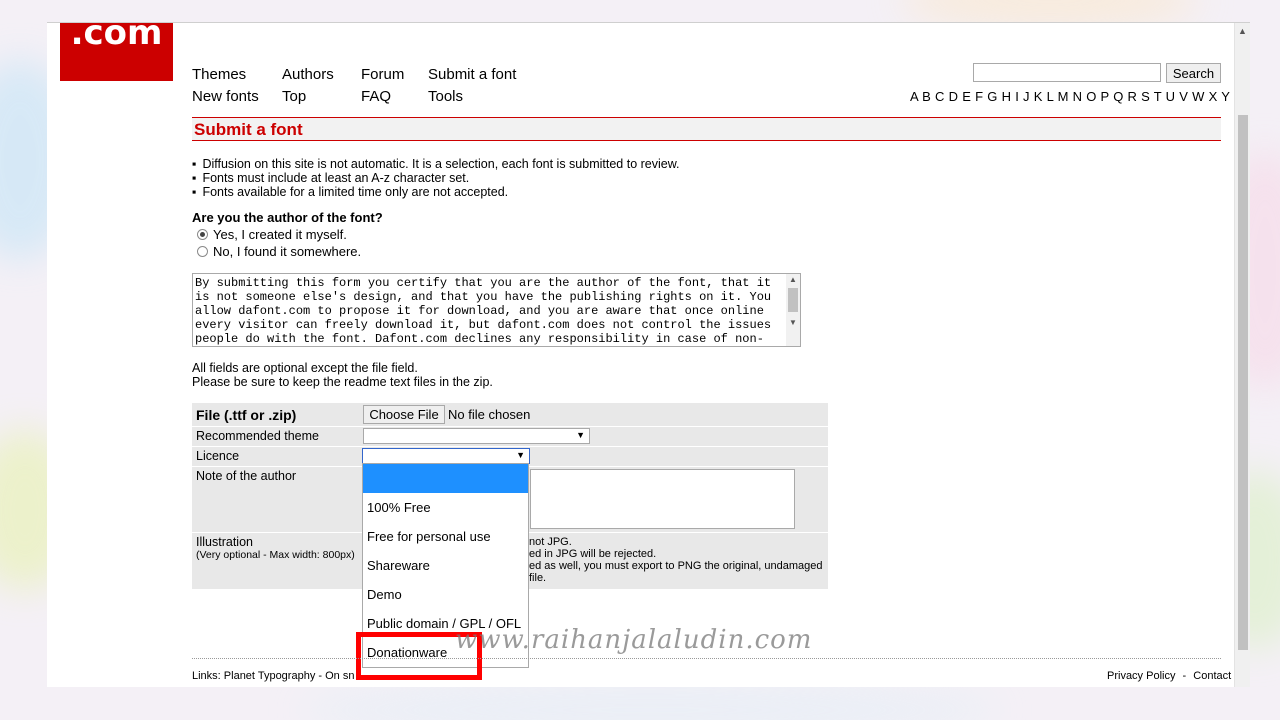  Describe the element at coordinates (1067, 72) in the screenshot. I see `search-input` at that location.